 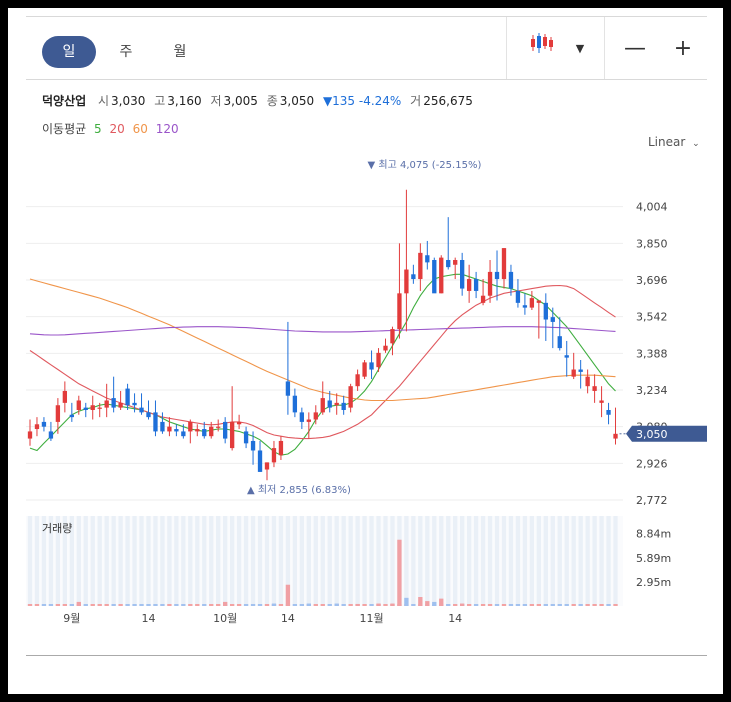 I want to click on x-tick-label: 10월, so click(x=225, y=618).